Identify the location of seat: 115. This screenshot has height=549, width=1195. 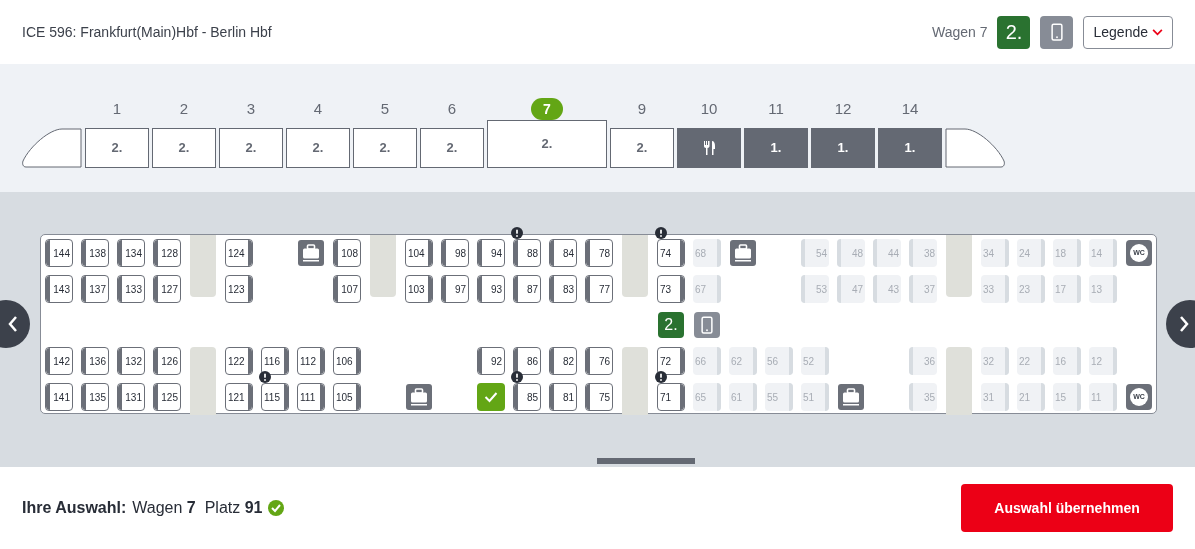
(275, 397).